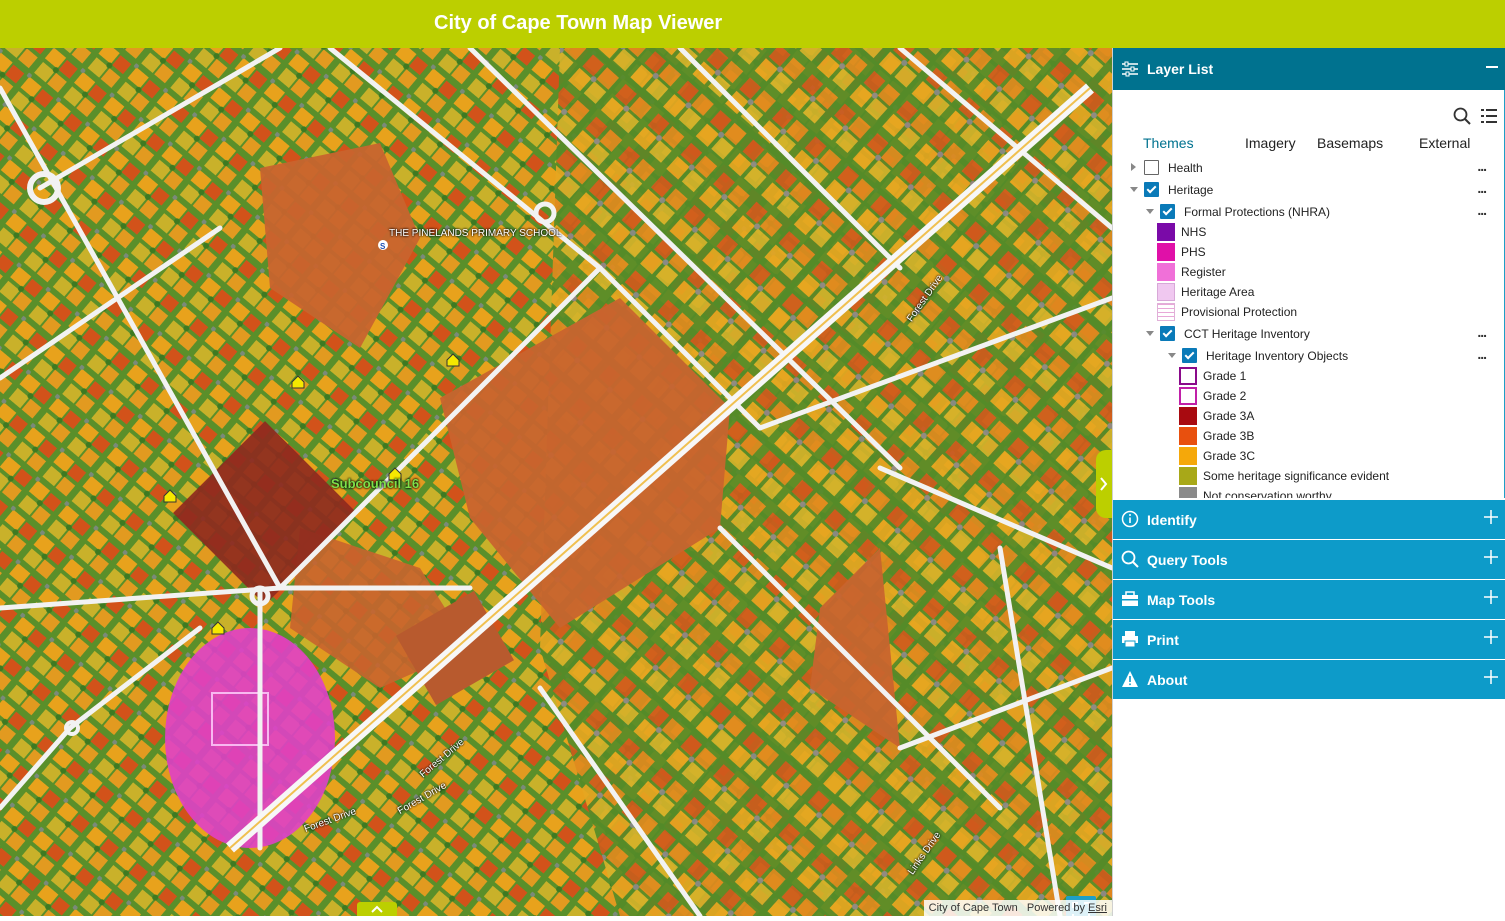 Image resolution: width=1505 pixels, height=921 pixels. What do you see at coordinates (1247, 334) in the screenshot?
I see `layer-label-cct-inventory: CCT Heritage Inventory` at bounding box center [1247, 334].